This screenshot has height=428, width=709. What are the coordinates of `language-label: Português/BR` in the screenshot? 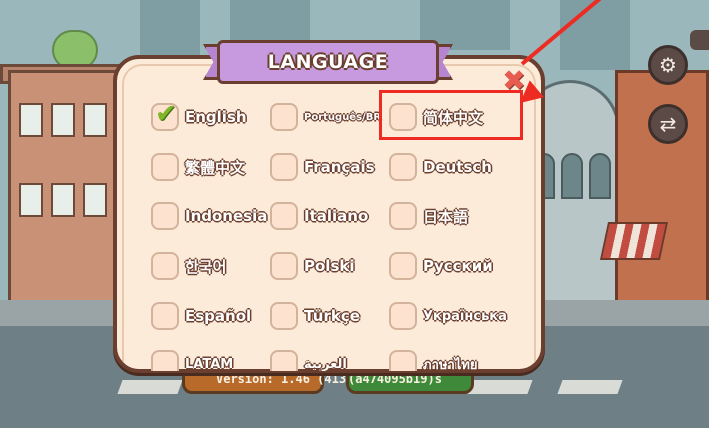 It's located at (343, 117).